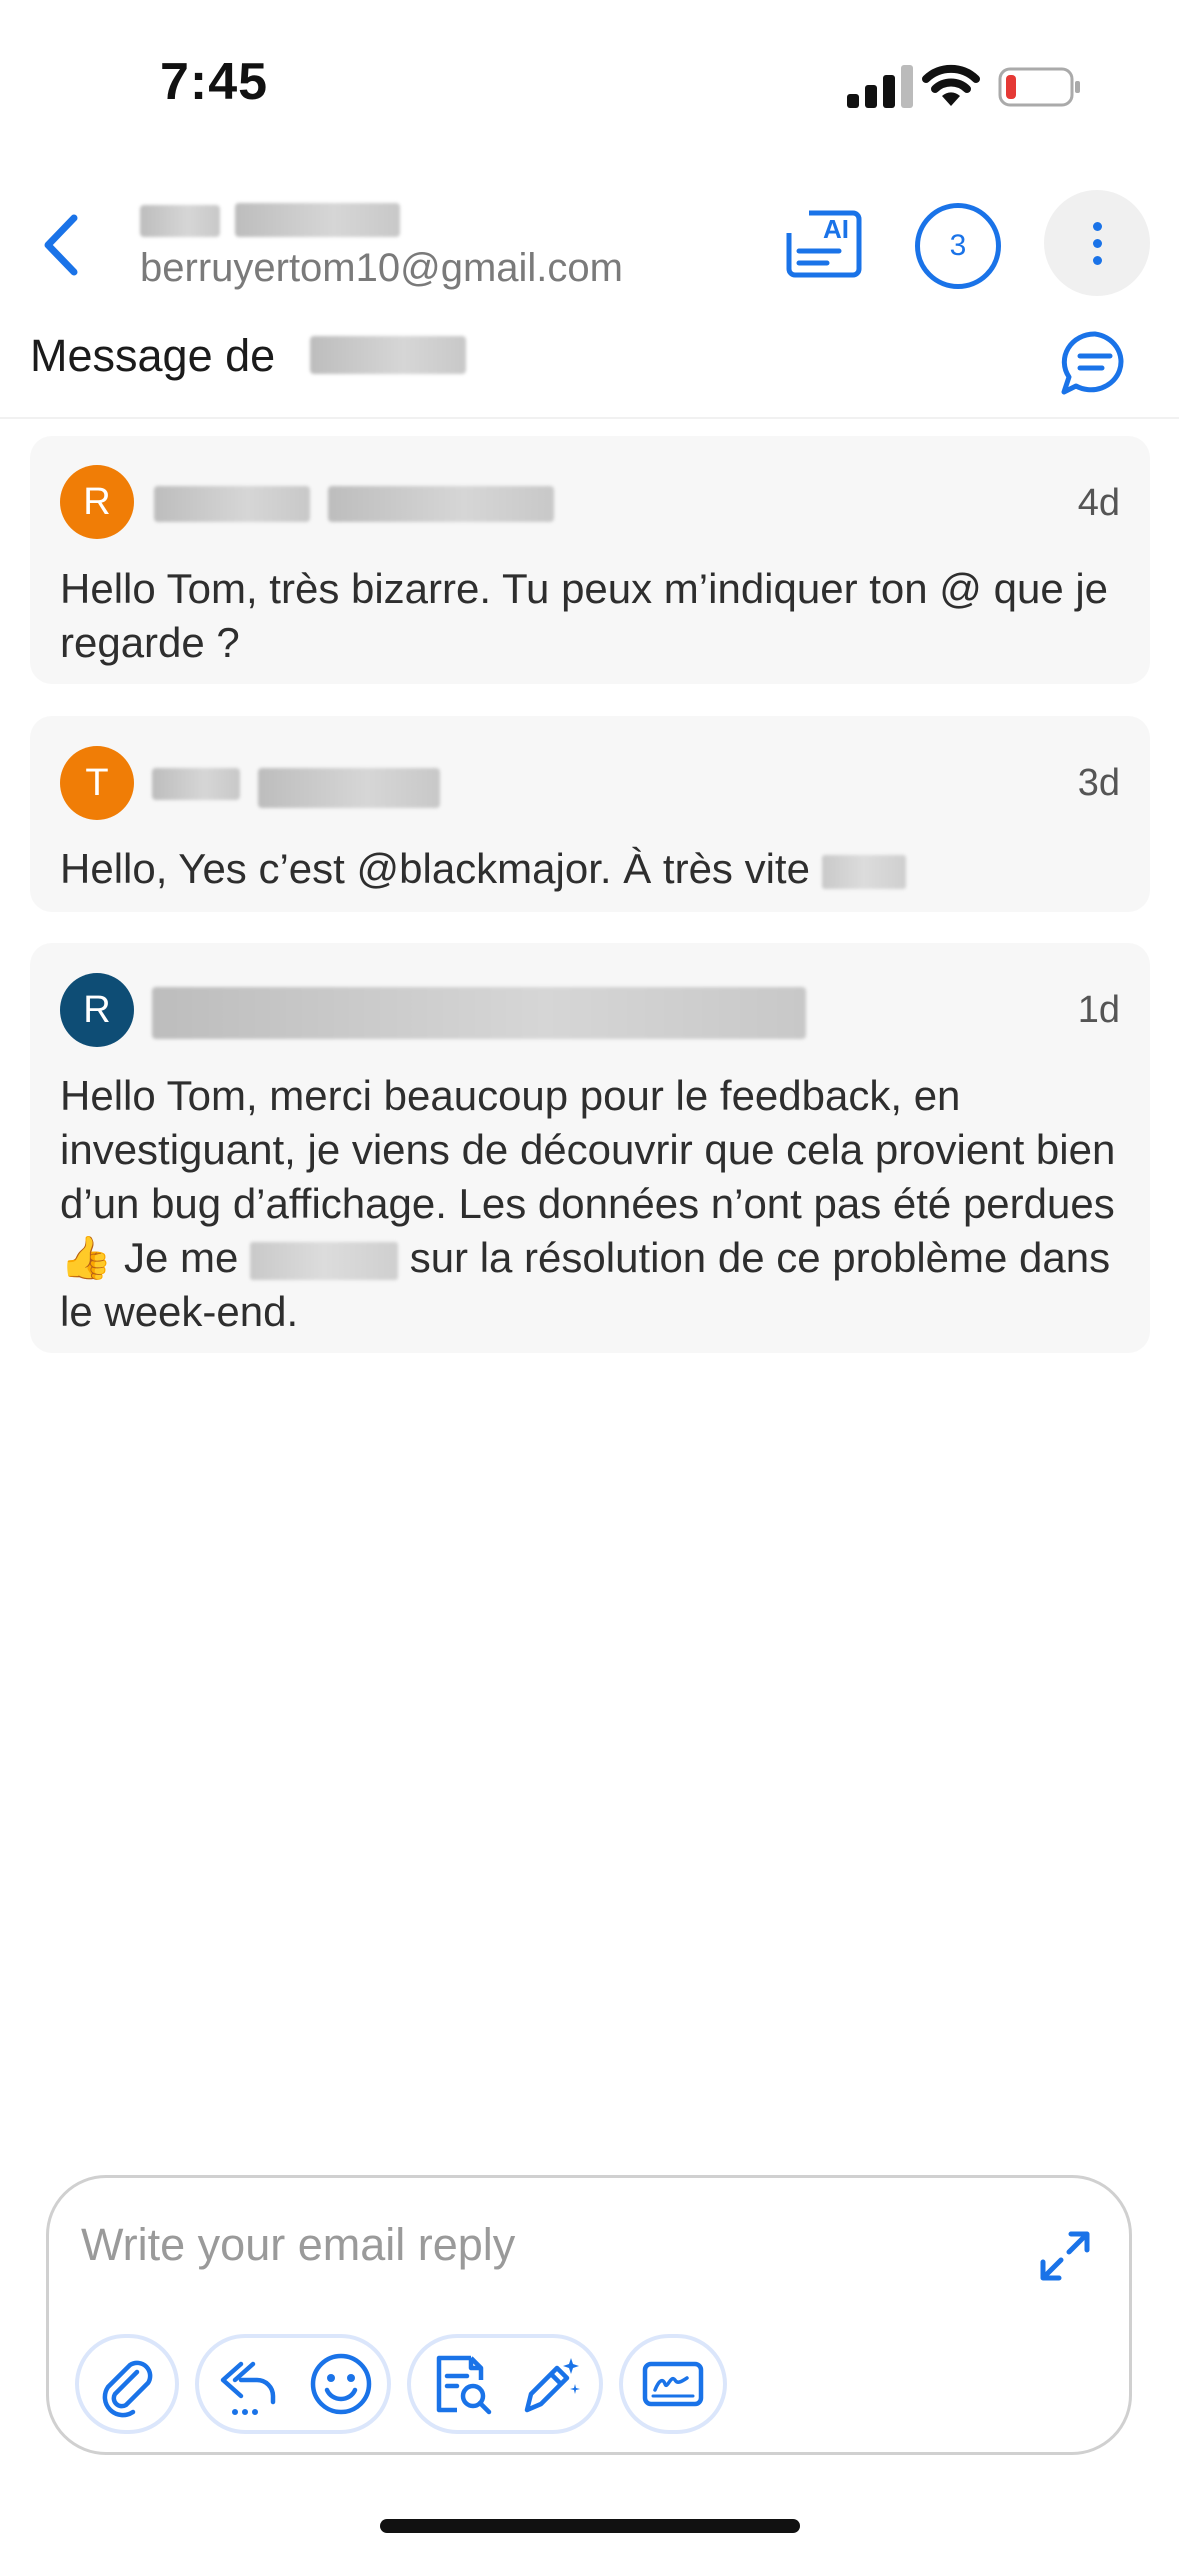 This screenshot has width=1179, height=2556. What do you see at coordinates (951, 85) in the screenshot?
I see `wifi-icon` at bounding box center [951, 85].